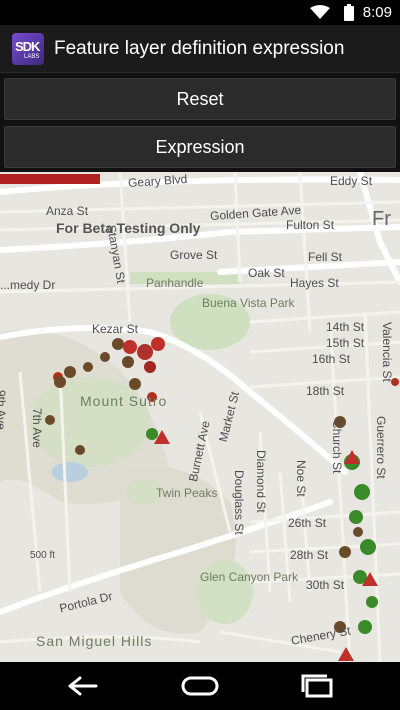  I want to click on street-label: 14th St, so click(345, 327).